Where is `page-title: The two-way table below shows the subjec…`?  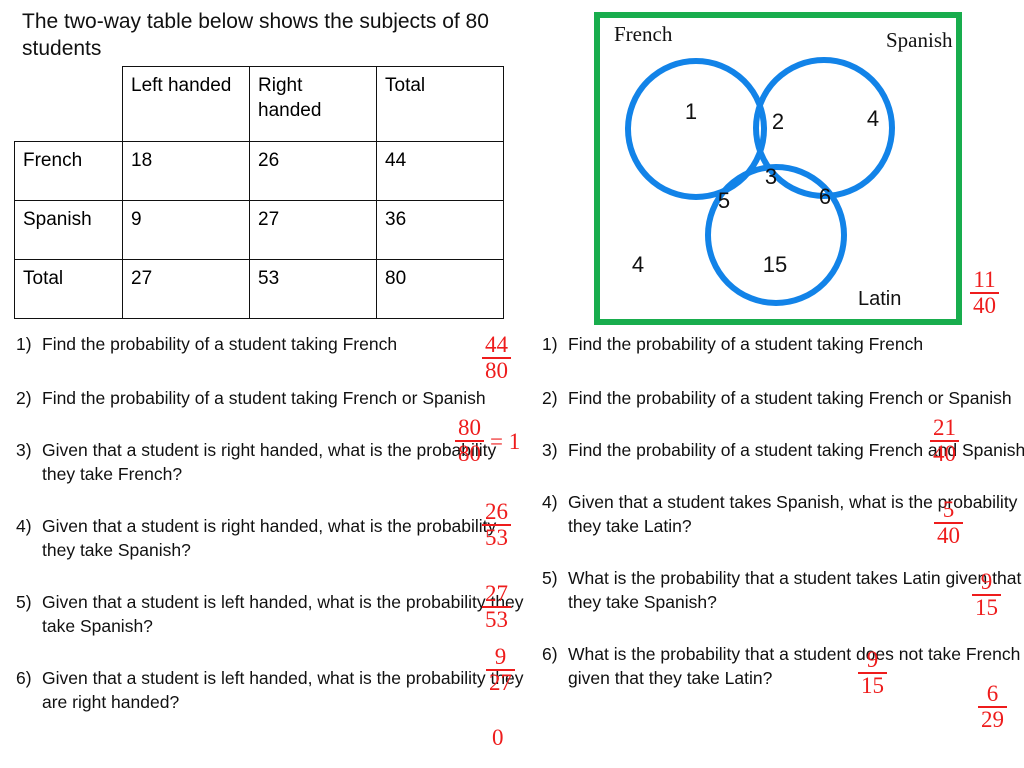 page-title: The two-way table below shows the subjec… is located at coordinates (255, 35).